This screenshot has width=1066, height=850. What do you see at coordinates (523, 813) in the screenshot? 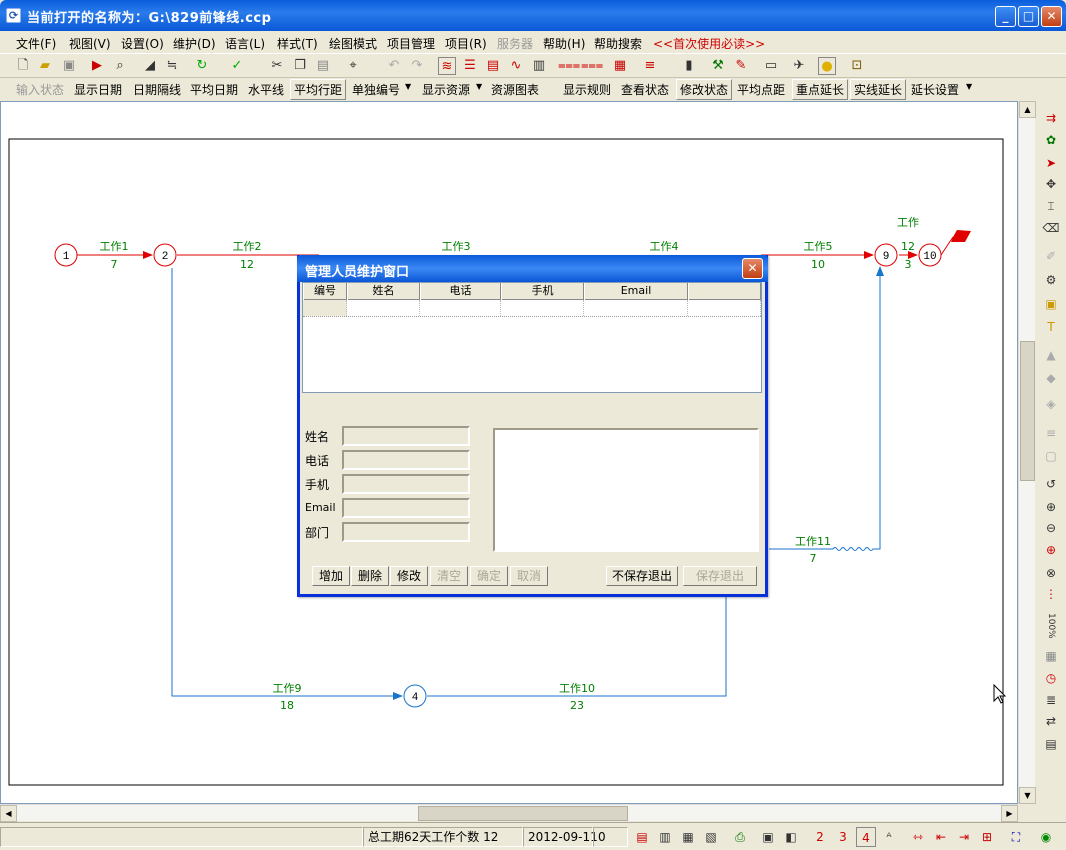
I see `scroll-thumb` at bounding box center [523, 813].